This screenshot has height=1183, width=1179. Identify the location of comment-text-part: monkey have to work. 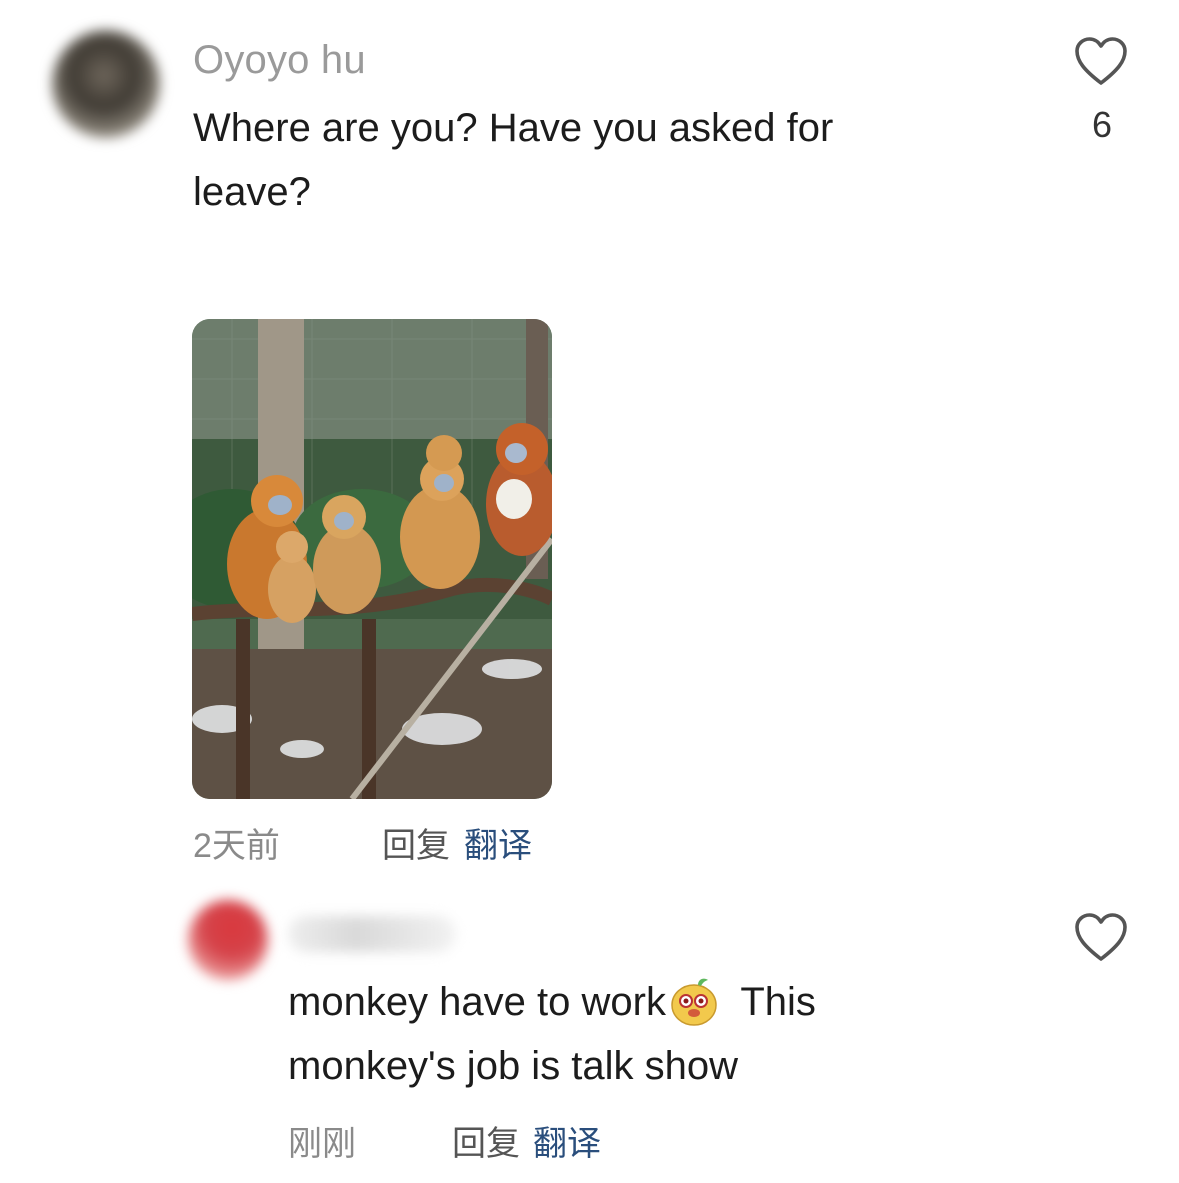
(477, 1002).